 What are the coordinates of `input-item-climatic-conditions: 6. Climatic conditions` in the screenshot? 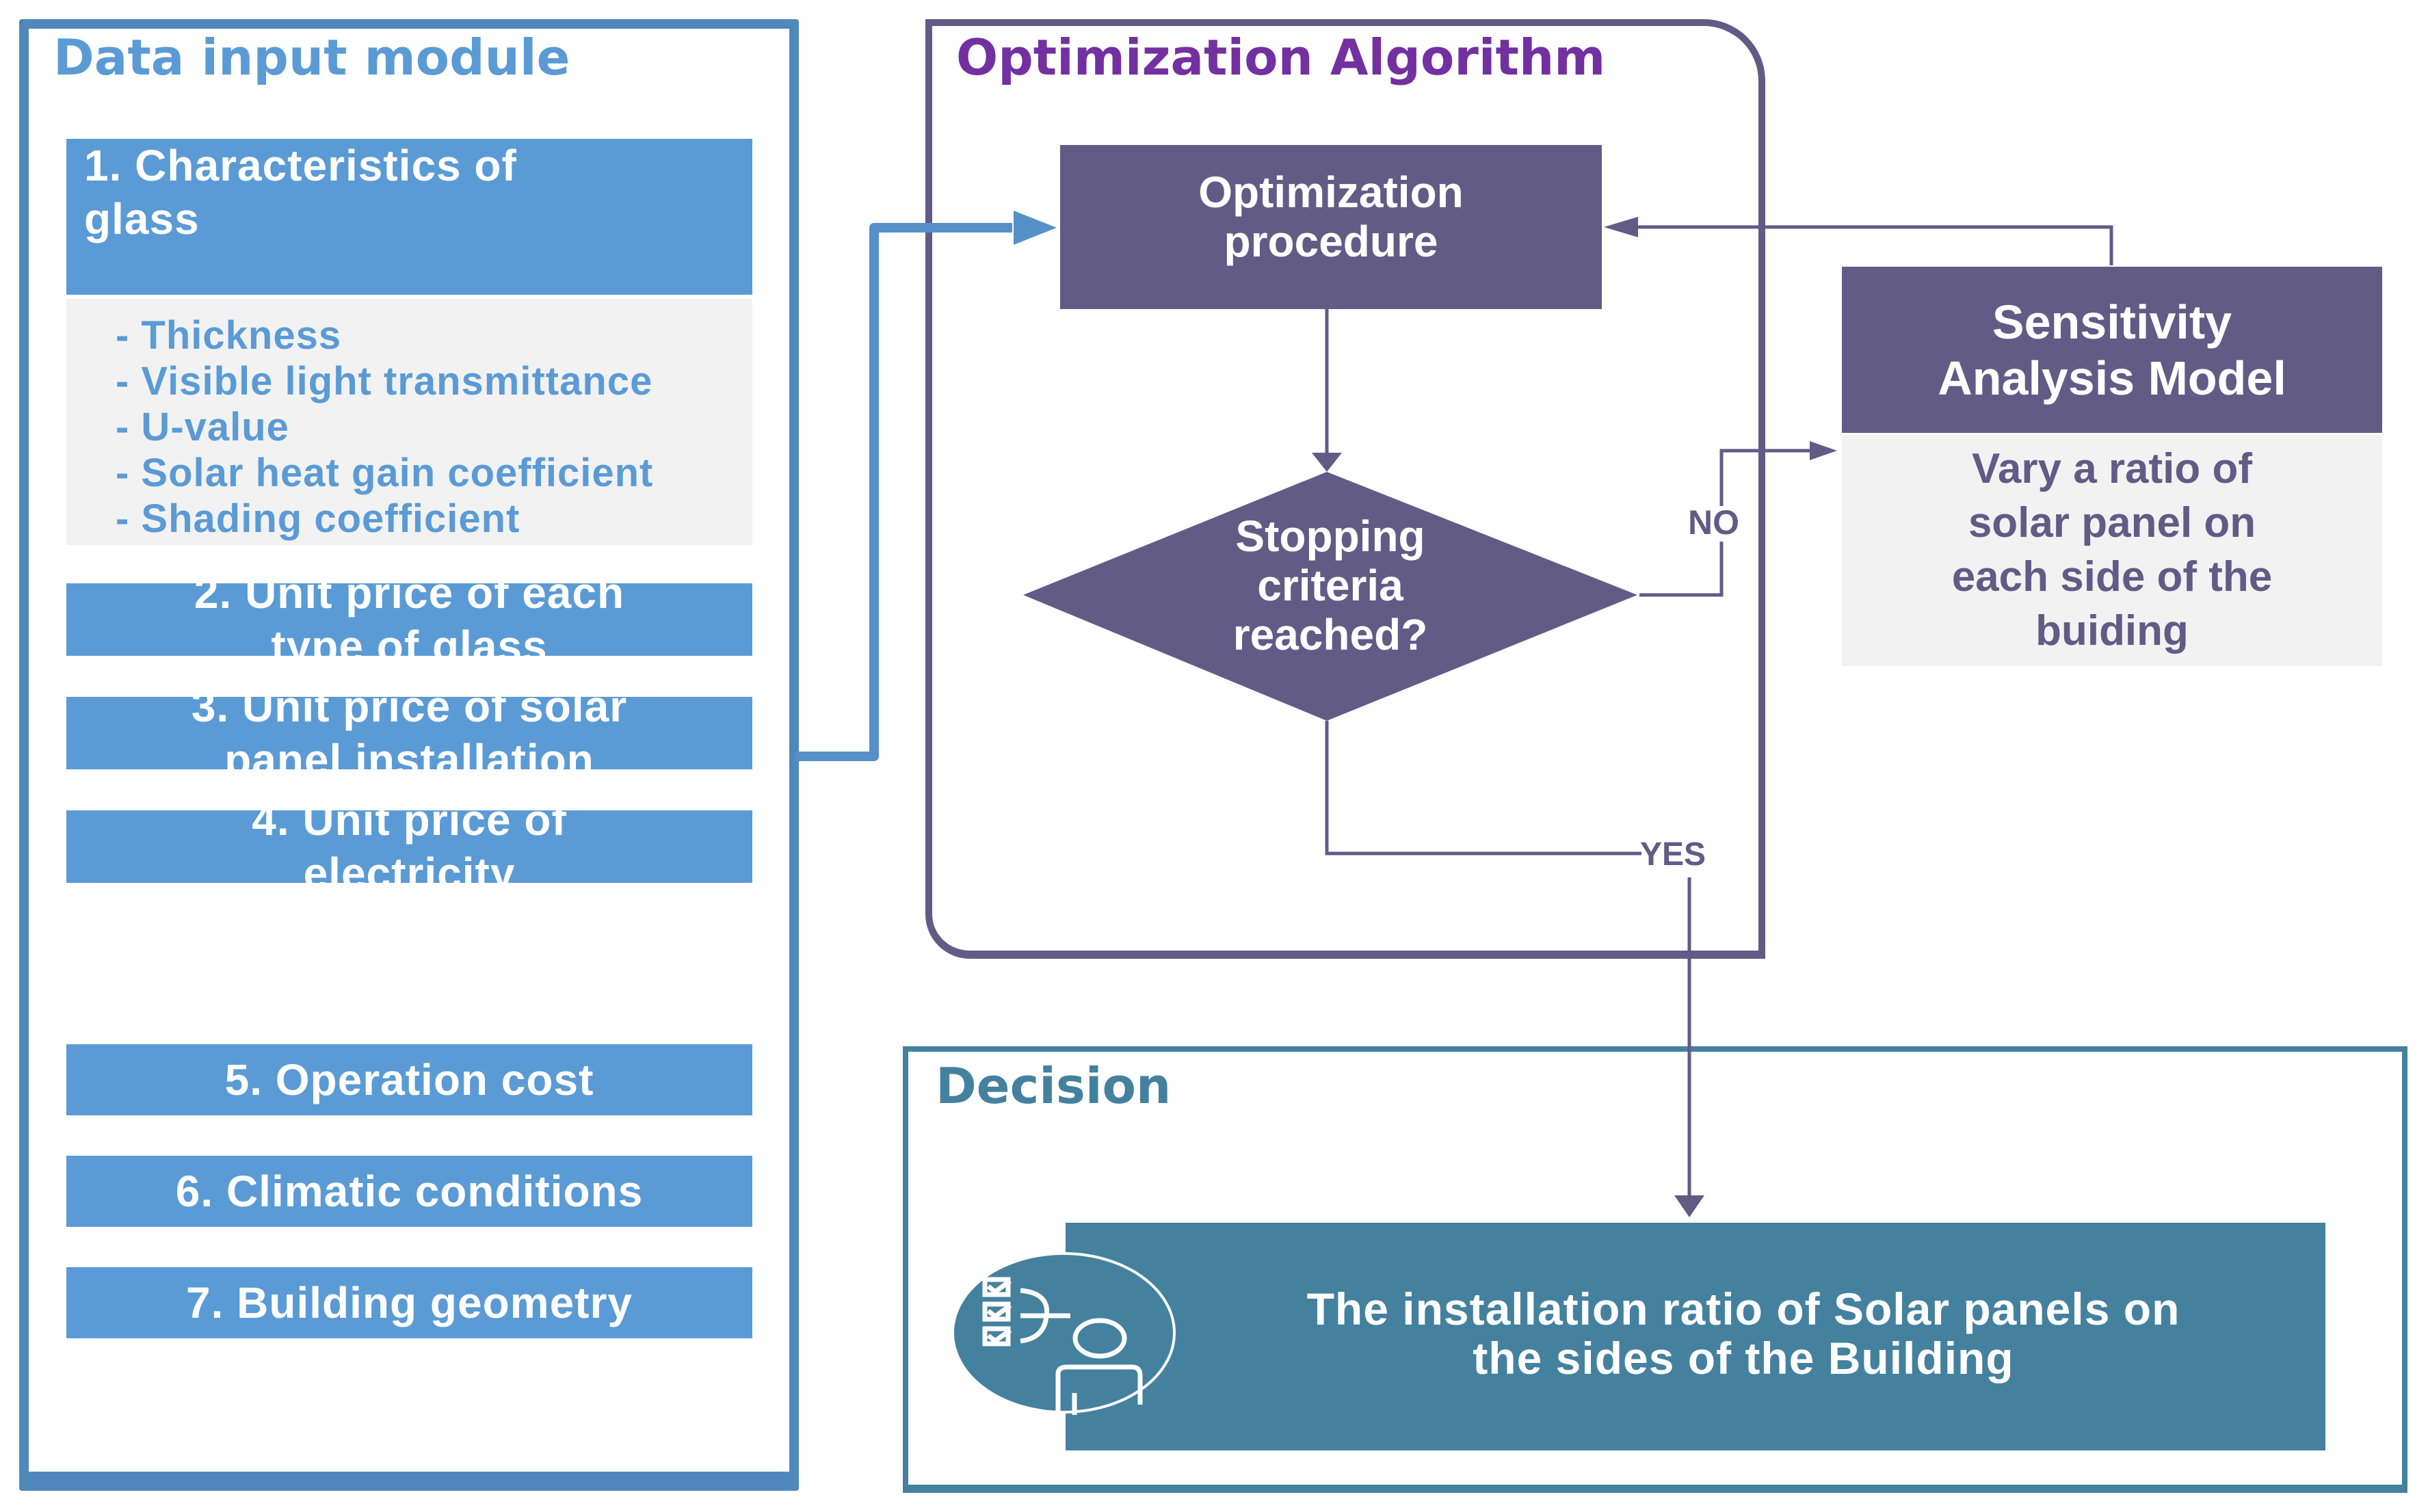 It's located at (409, 1191).